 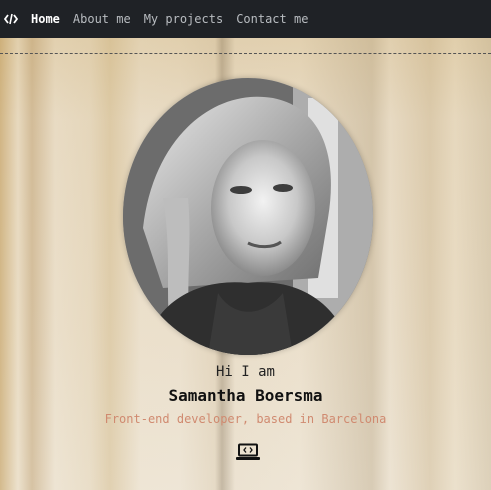 I want to click on tagline-text: Front-end developer, based in Barcelona, so click(x=245, y=419).